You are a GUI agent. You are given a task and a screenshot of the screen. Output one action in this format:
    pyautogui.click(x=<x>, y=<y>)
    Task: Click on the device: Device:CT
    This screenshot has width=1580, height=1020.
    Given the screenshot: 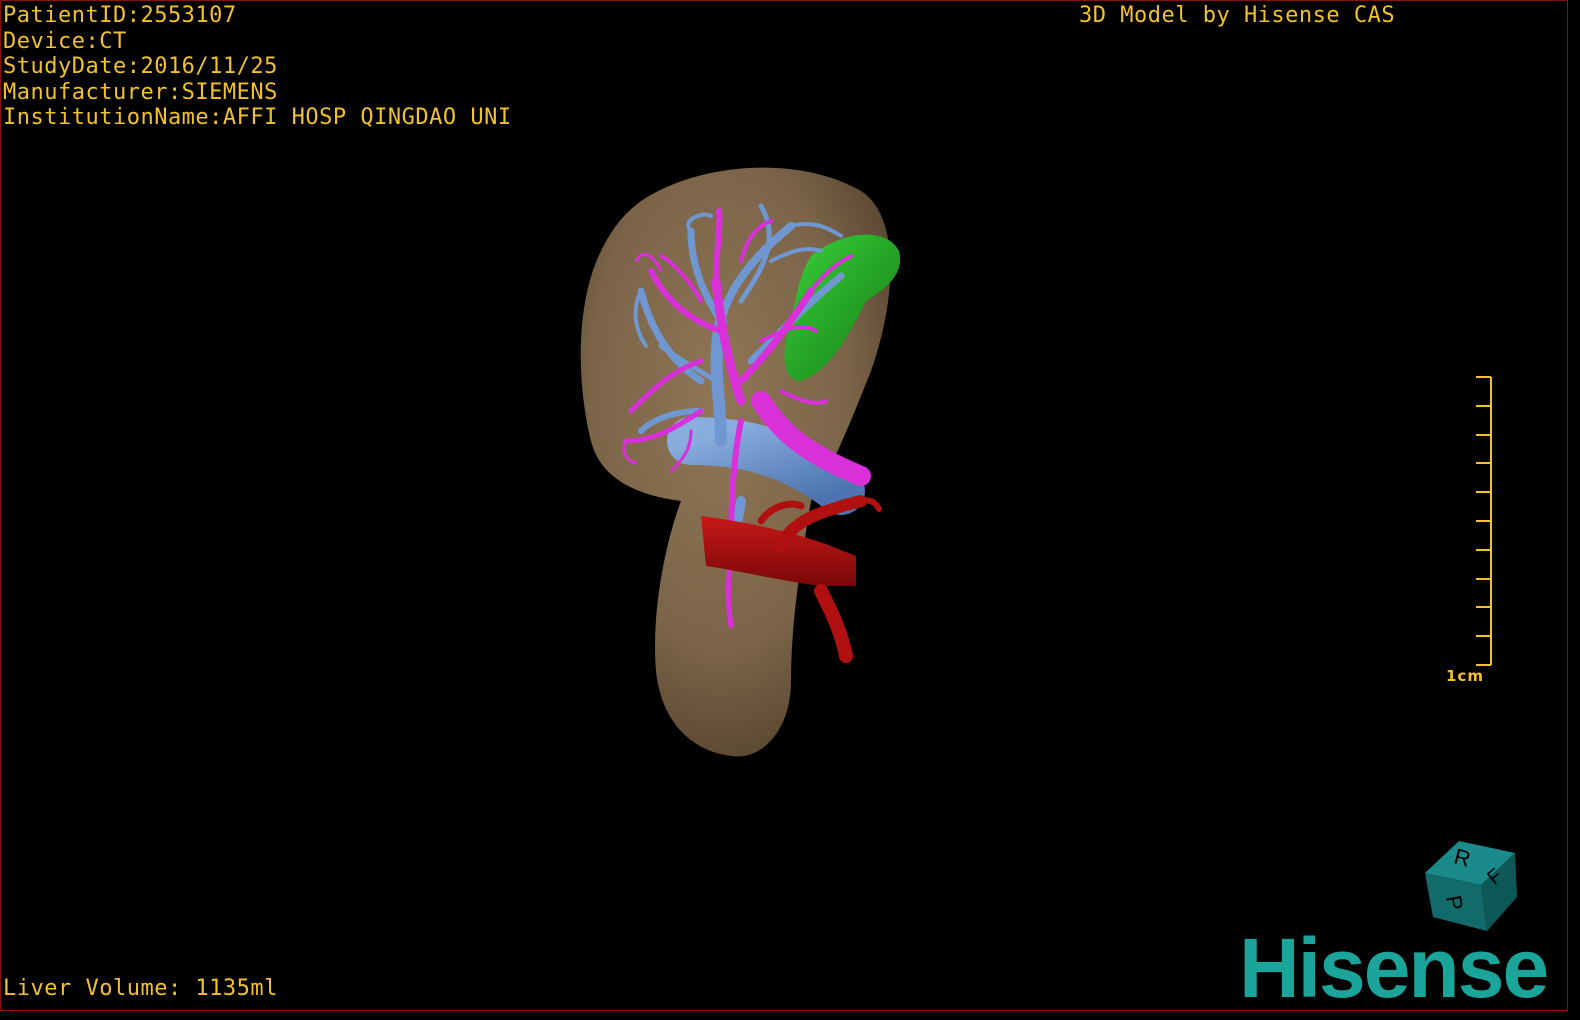 What is the action you would take?
    pyautogui.click(x=65, y=41)
    